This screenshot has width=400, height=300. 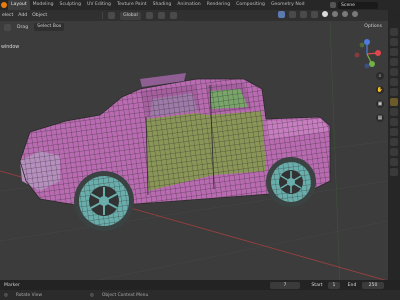 I want to click on camera-icon: ▣, so click(x=380, y=104).